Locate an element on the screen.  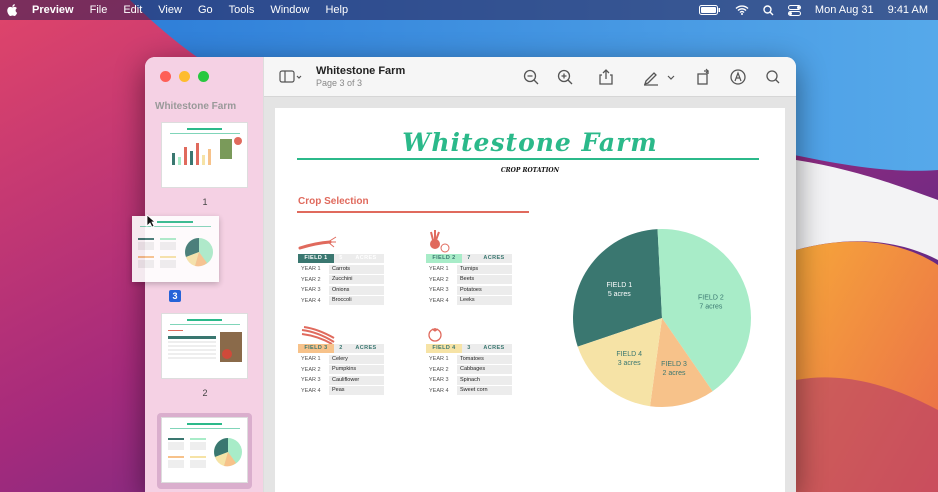
drag-count-badge: 3 is located at coordinates (175, 296).